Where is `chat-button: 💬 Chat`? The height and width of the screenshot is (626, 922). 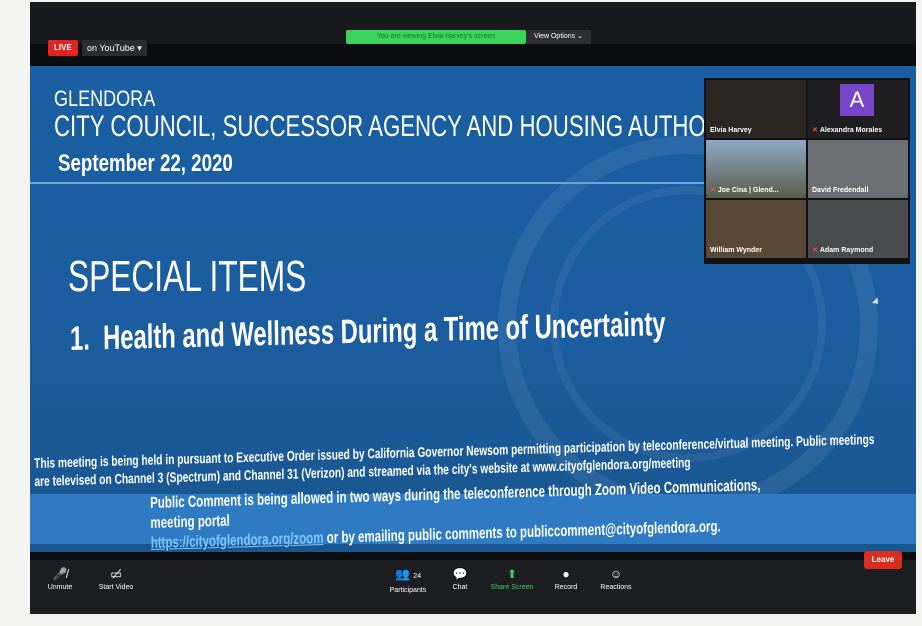
chat-button: 💬 Chat is located at coordinates (460, 578).